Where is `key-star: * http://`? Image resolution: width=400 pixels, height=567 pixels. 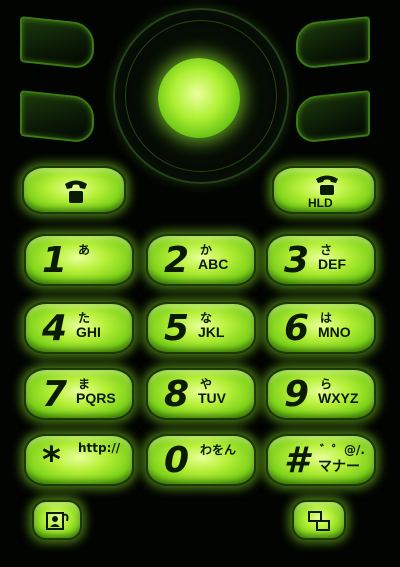 key-star: * http:// is located at coordinates (79, 460).